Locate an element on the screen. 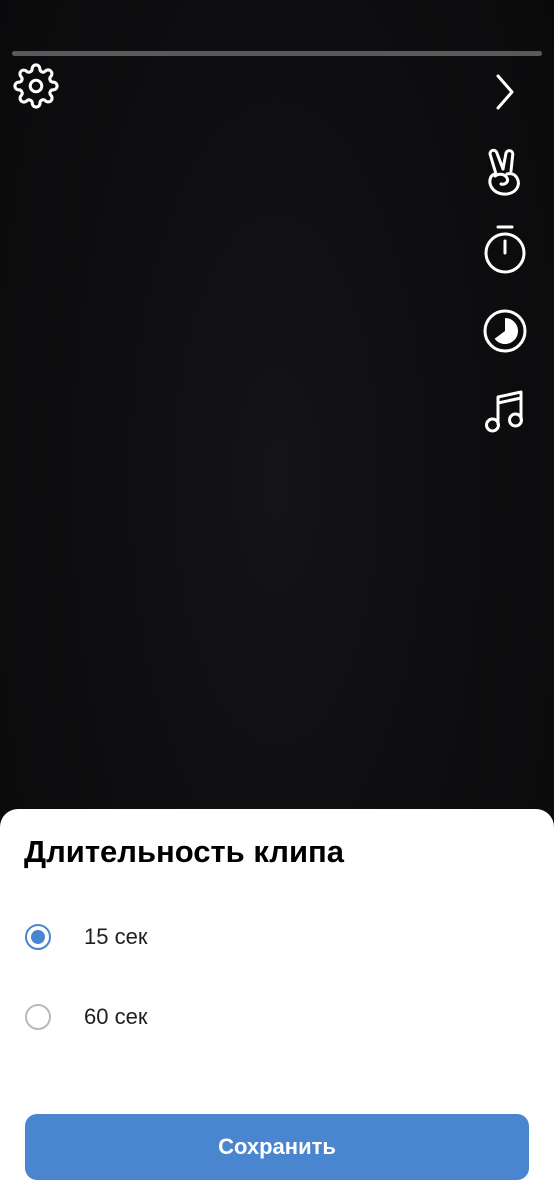 The image size is (554, 1200). settings-icon is located at coordinates (36, 86).